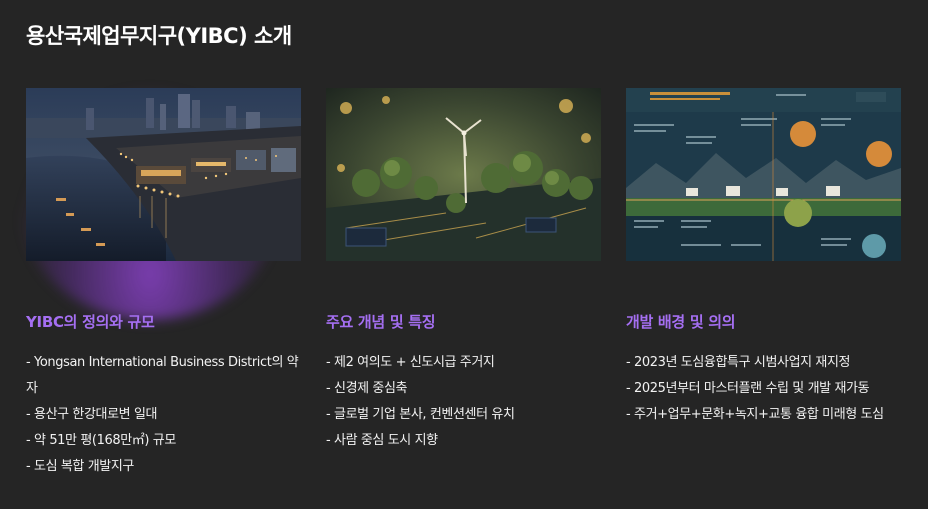  I want to click on list-item: - 주거+업무+문화+녹지+교통 융합 미래형 도심, so click(755, 414).